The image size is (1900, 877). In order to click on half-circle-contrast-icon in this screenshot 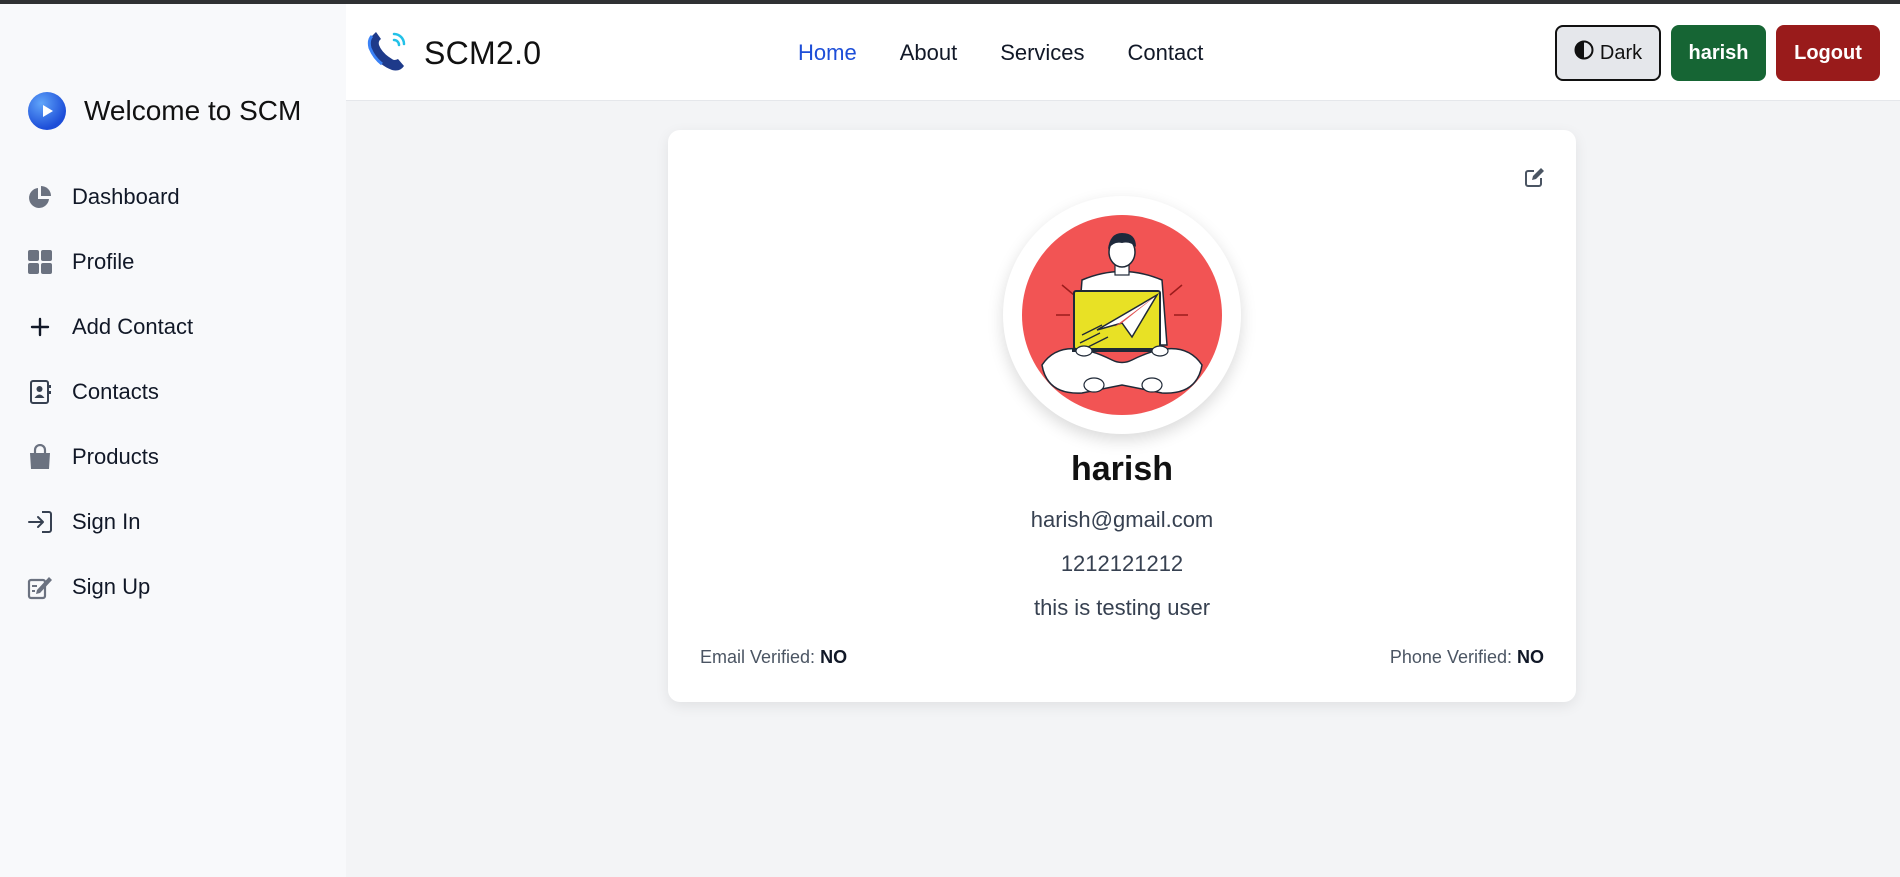, I will do `click(1584, 53)`.